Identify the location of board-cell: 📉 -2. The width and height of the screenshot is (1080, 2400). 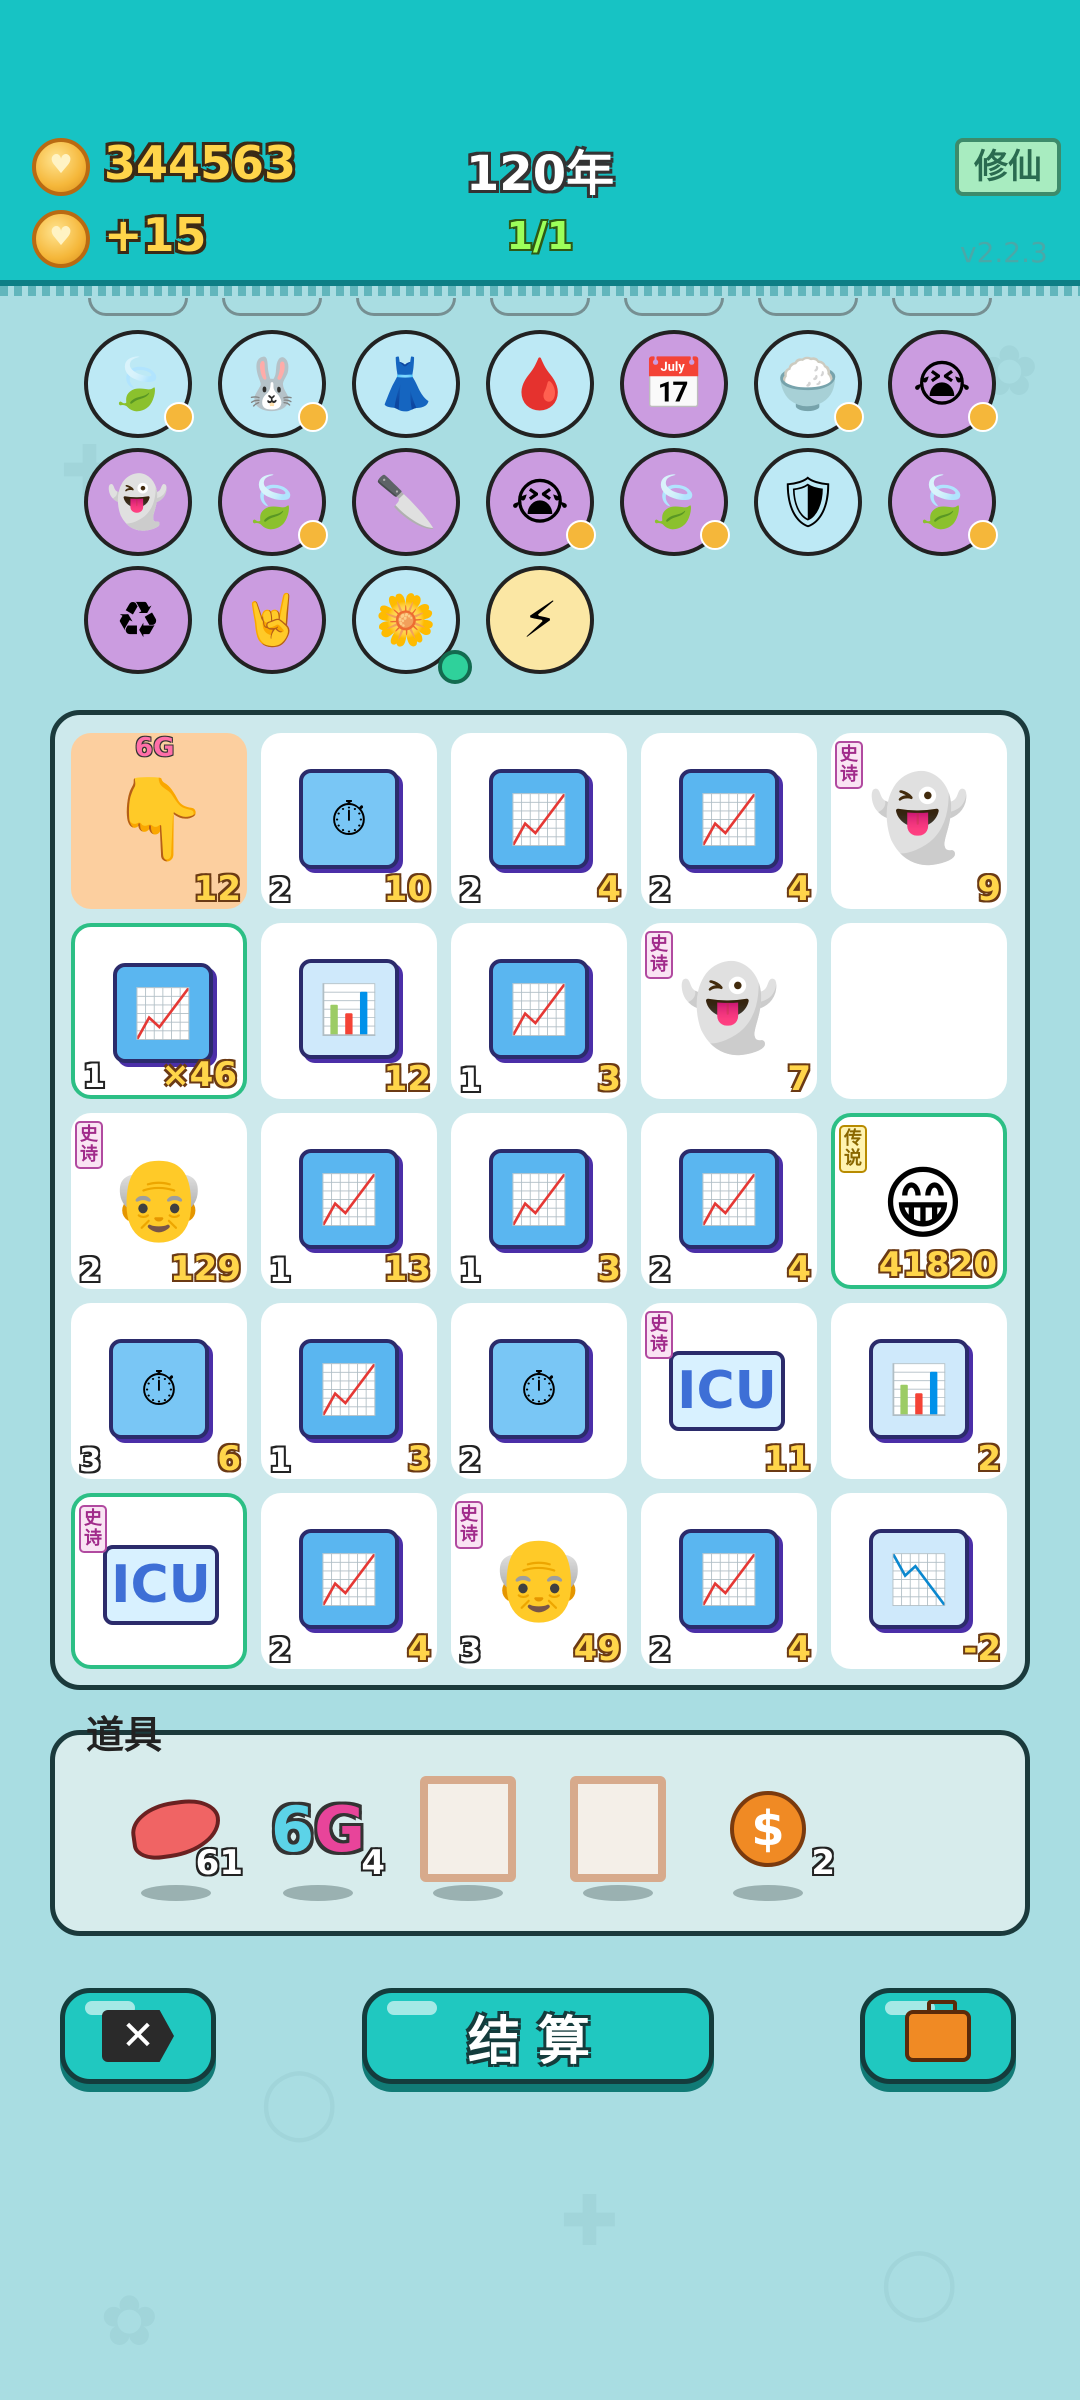
(919, 1581).